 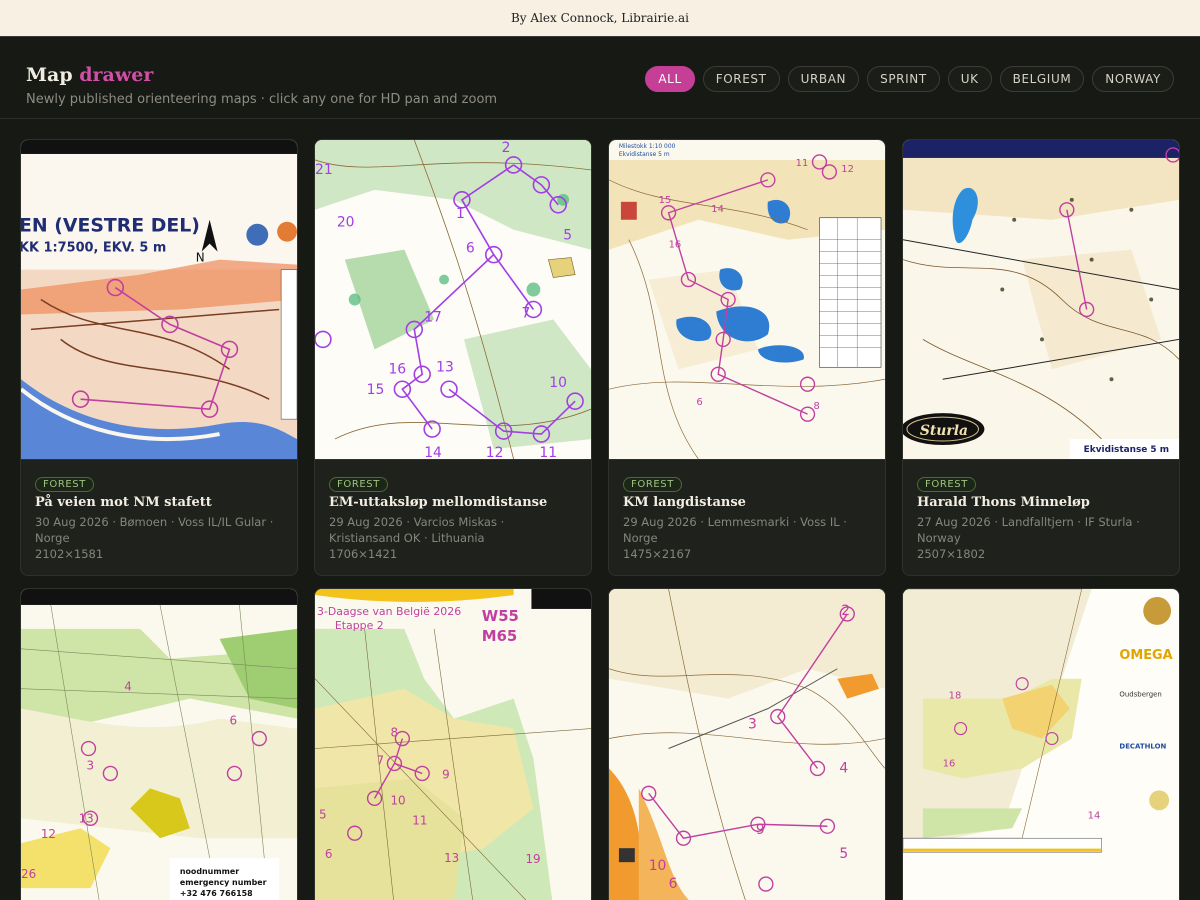 I want to click on svg-text: Ekvidistanse 5 m, so click(x=644, y=154).